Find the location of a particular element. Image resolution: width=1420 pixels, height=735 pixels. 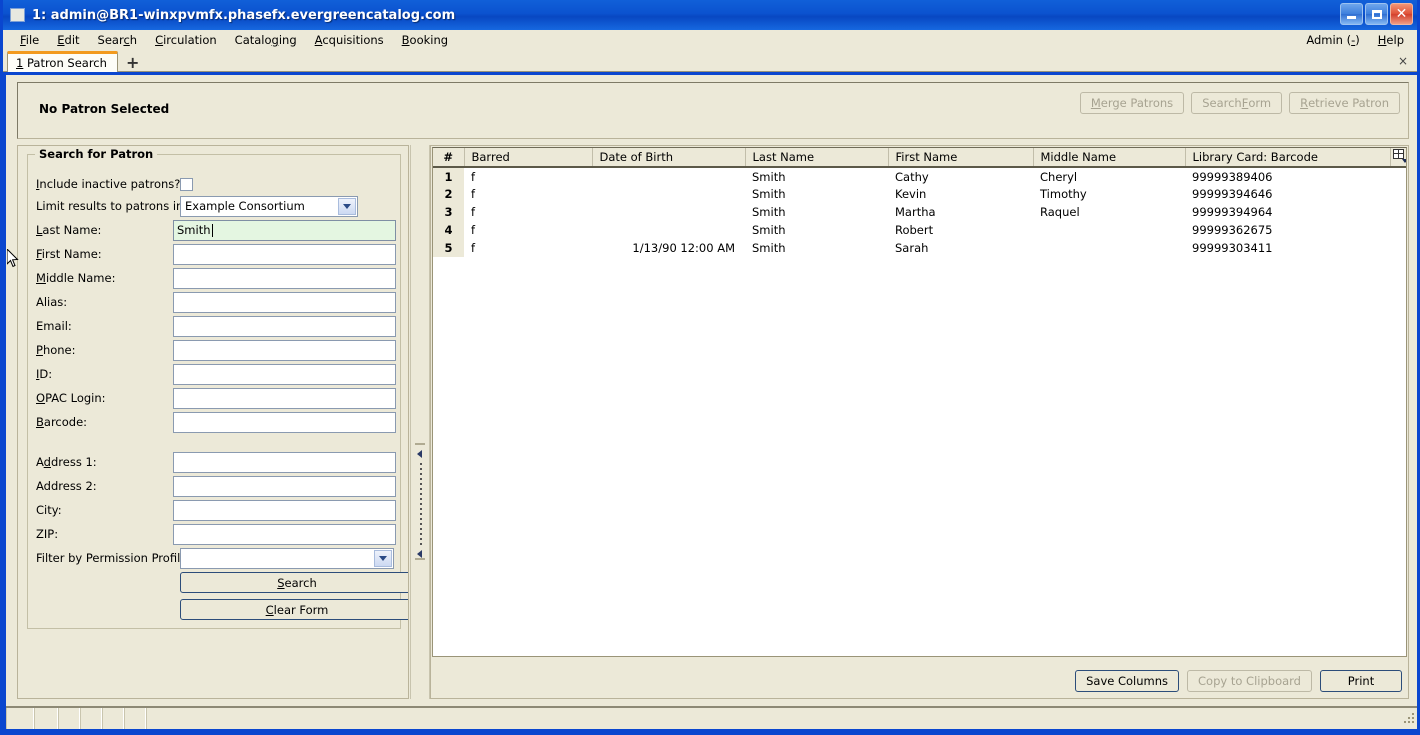

field-row-city: City: is located at coordinates (216, 510).